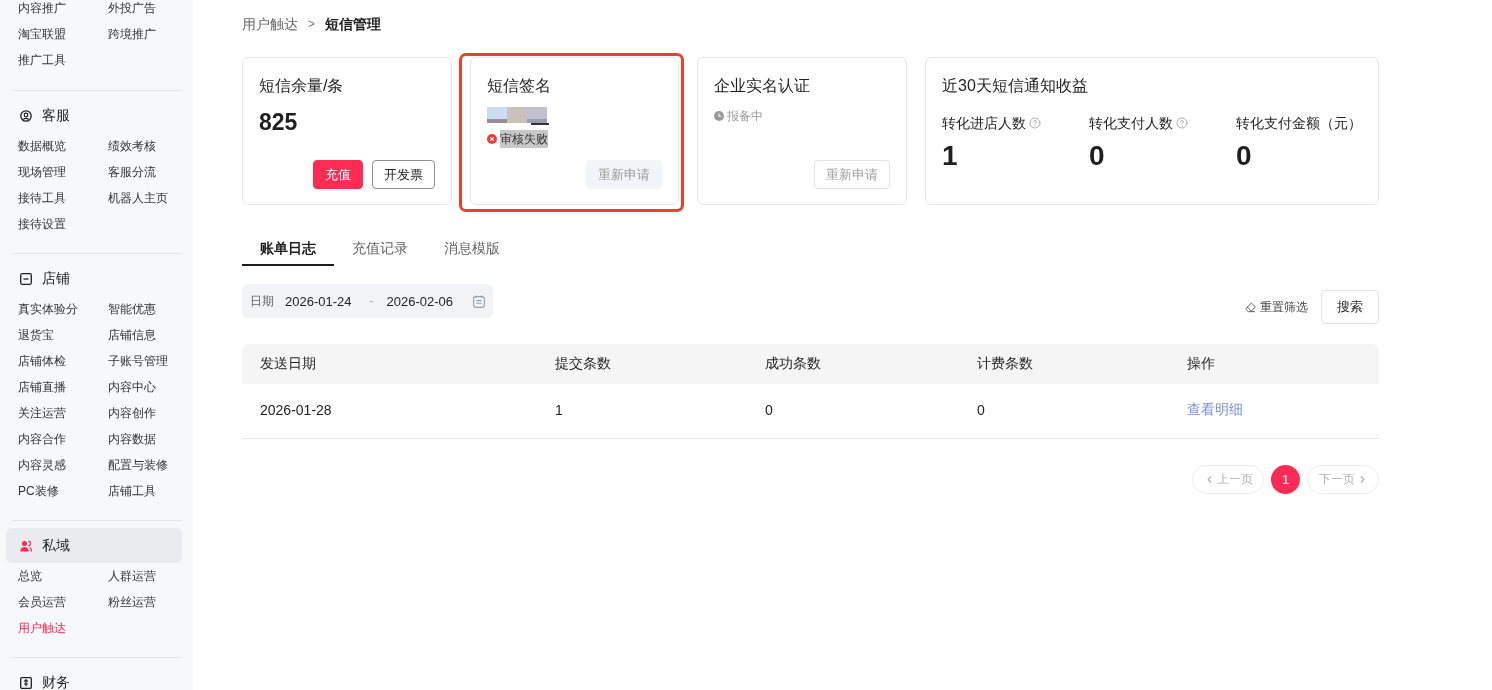 This screenshot has height=690, width=1492. Describe the element at coordinates (1250, 307) in the screenshot. I see `eraser-icon` at that location.